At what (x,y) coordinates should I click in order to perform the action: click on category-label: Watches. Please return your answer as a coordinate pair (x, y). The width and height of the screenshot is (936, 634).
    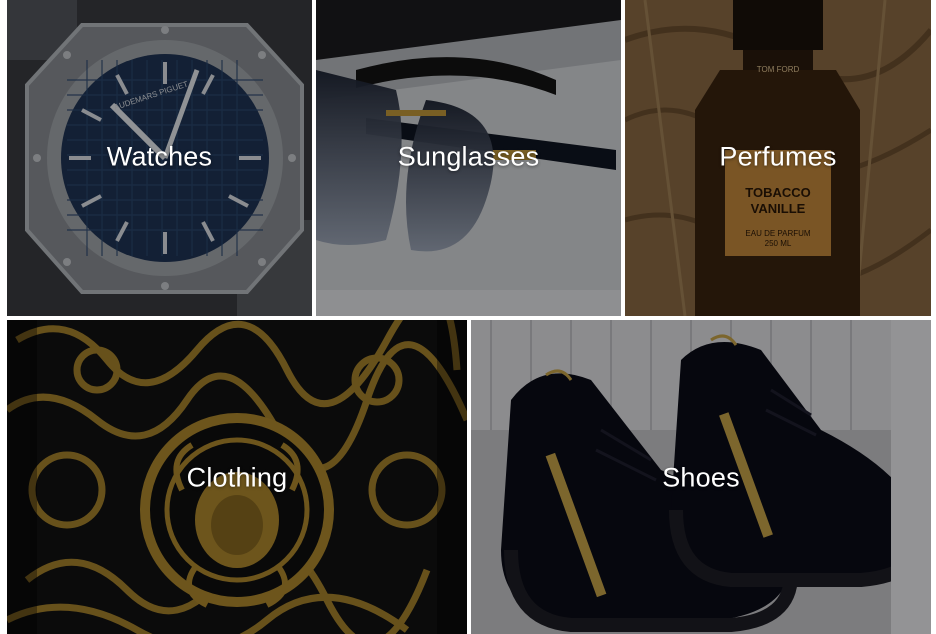
    Looking at the image, I should click on (159, 156).